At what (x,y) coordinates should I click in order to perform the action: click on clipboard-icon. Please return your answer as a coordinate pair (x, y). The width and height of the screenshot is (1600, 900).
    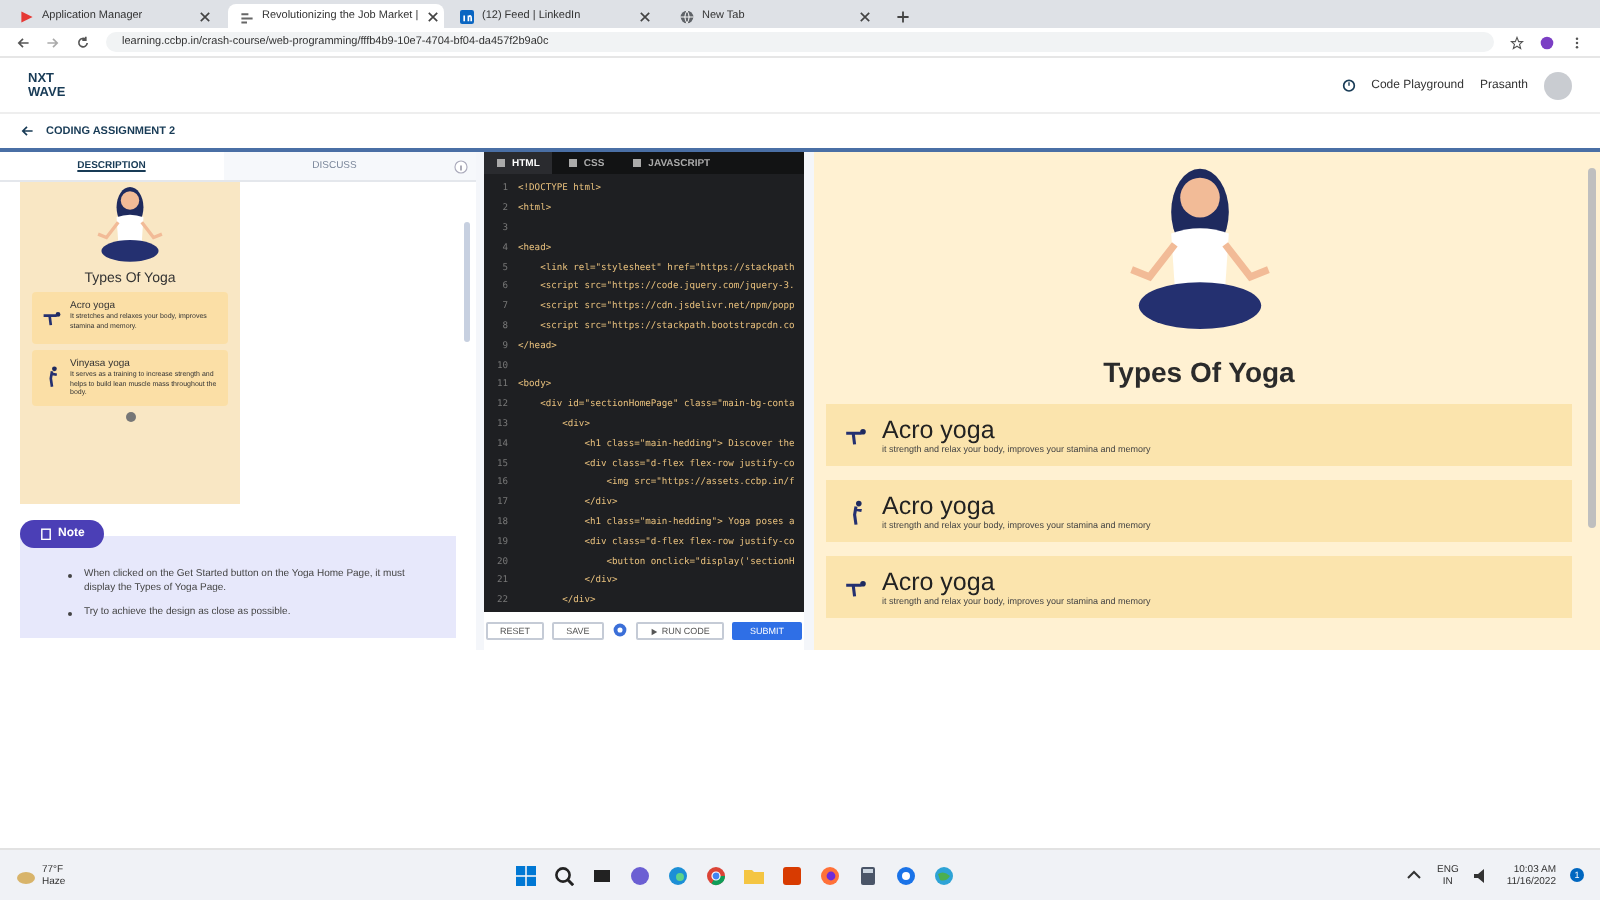
    Looking at the image, I should click on (46, 534).